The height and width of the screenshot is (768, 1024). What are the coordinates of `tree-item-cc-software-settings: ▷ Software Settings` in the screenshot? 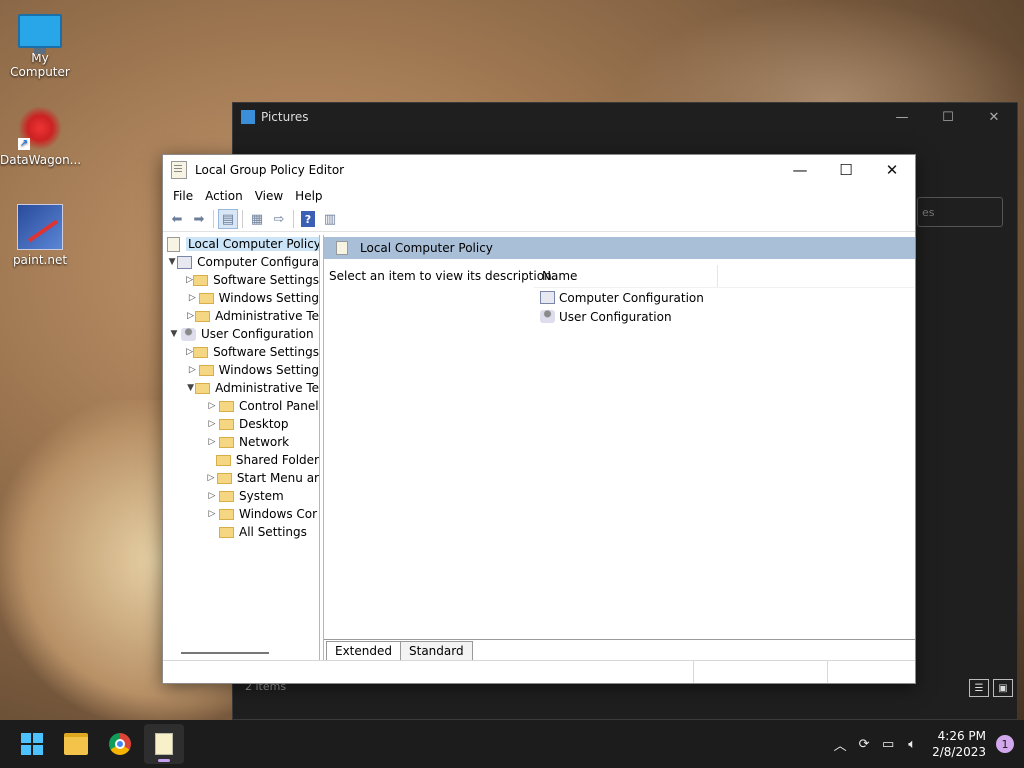 It's located at (241, 280).